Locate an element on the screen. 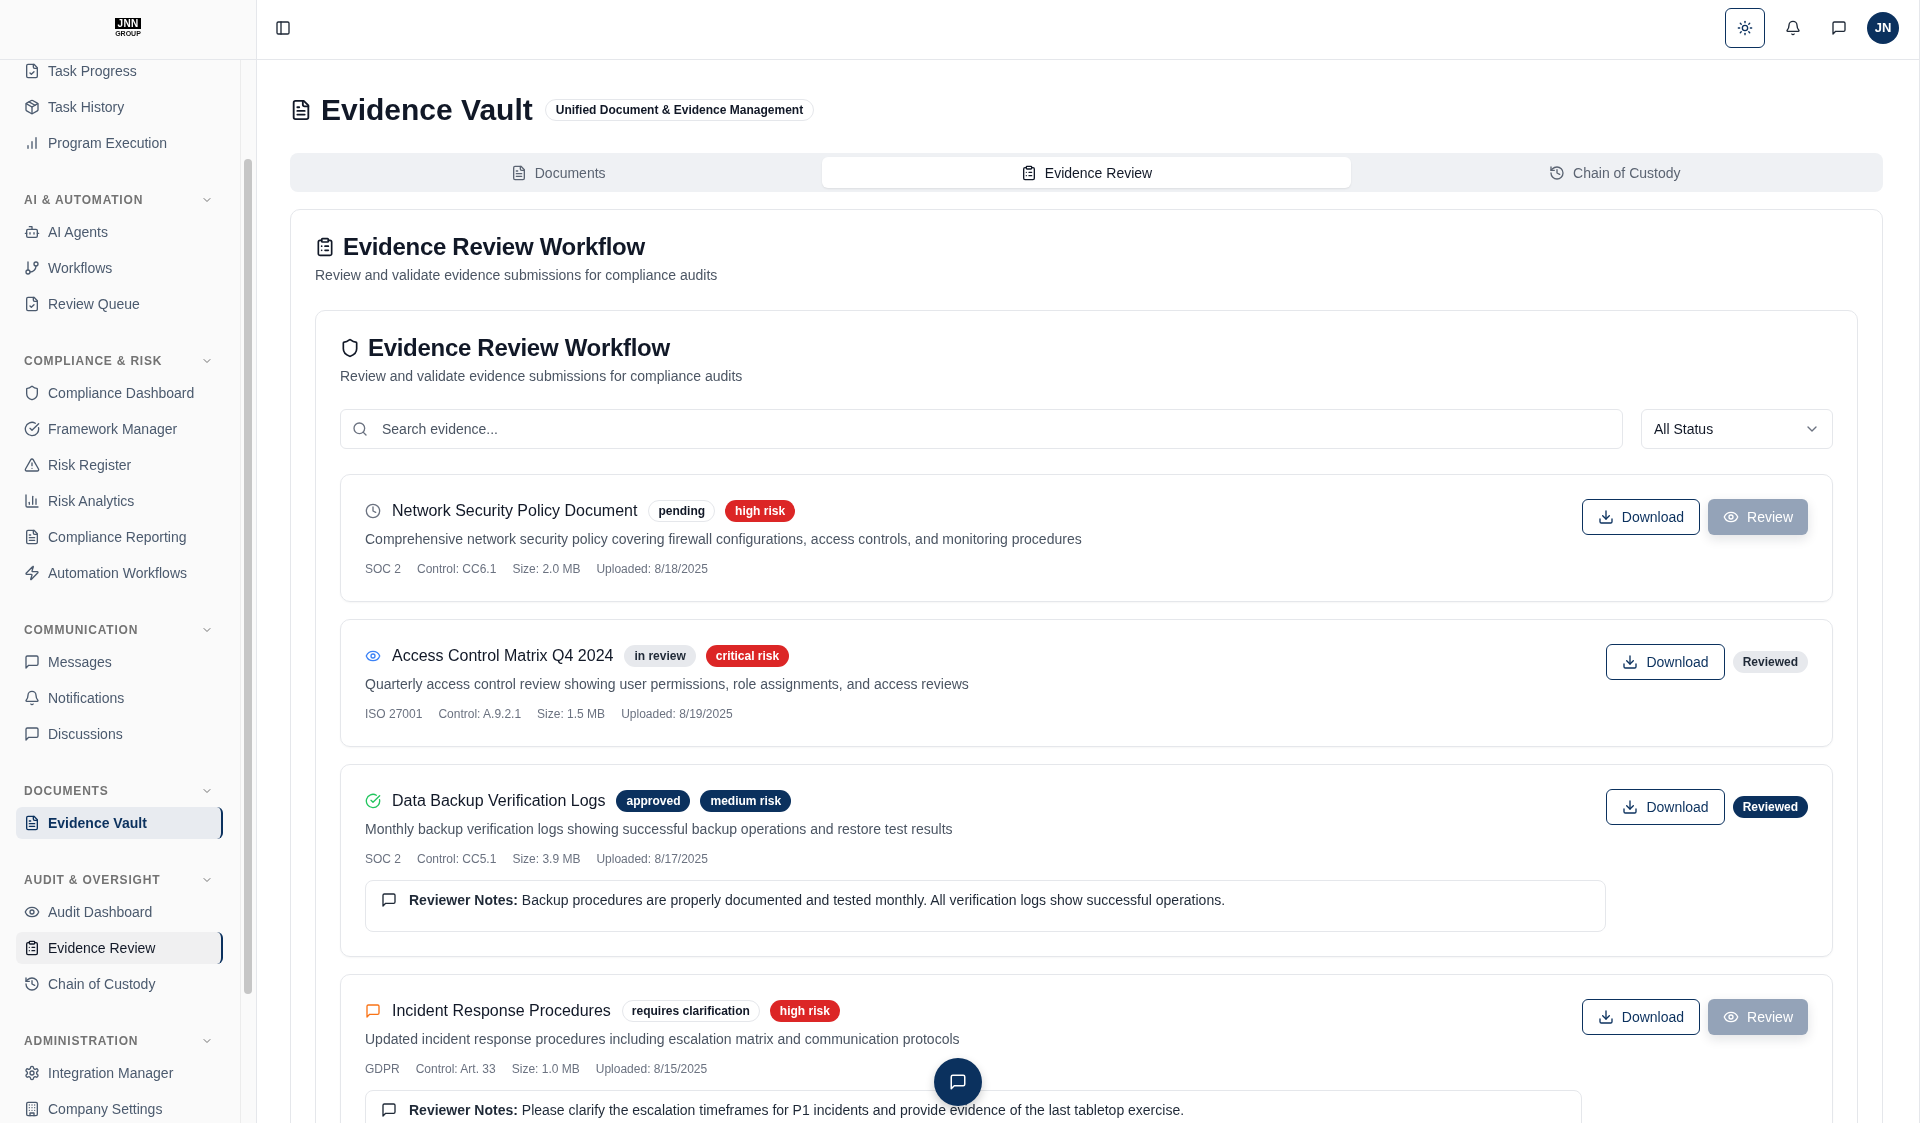 The height and width of the screenshot is (1123, 1920). reviewed-tag: Reviewed is located at coordinates (1770, 662).